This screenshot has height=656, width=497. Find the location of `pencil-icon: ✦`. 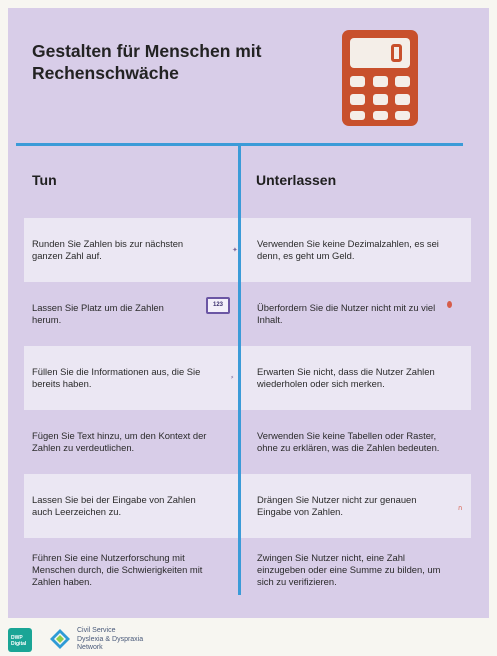

pencil-icon: ✦ is located at coordinates (235, 250).